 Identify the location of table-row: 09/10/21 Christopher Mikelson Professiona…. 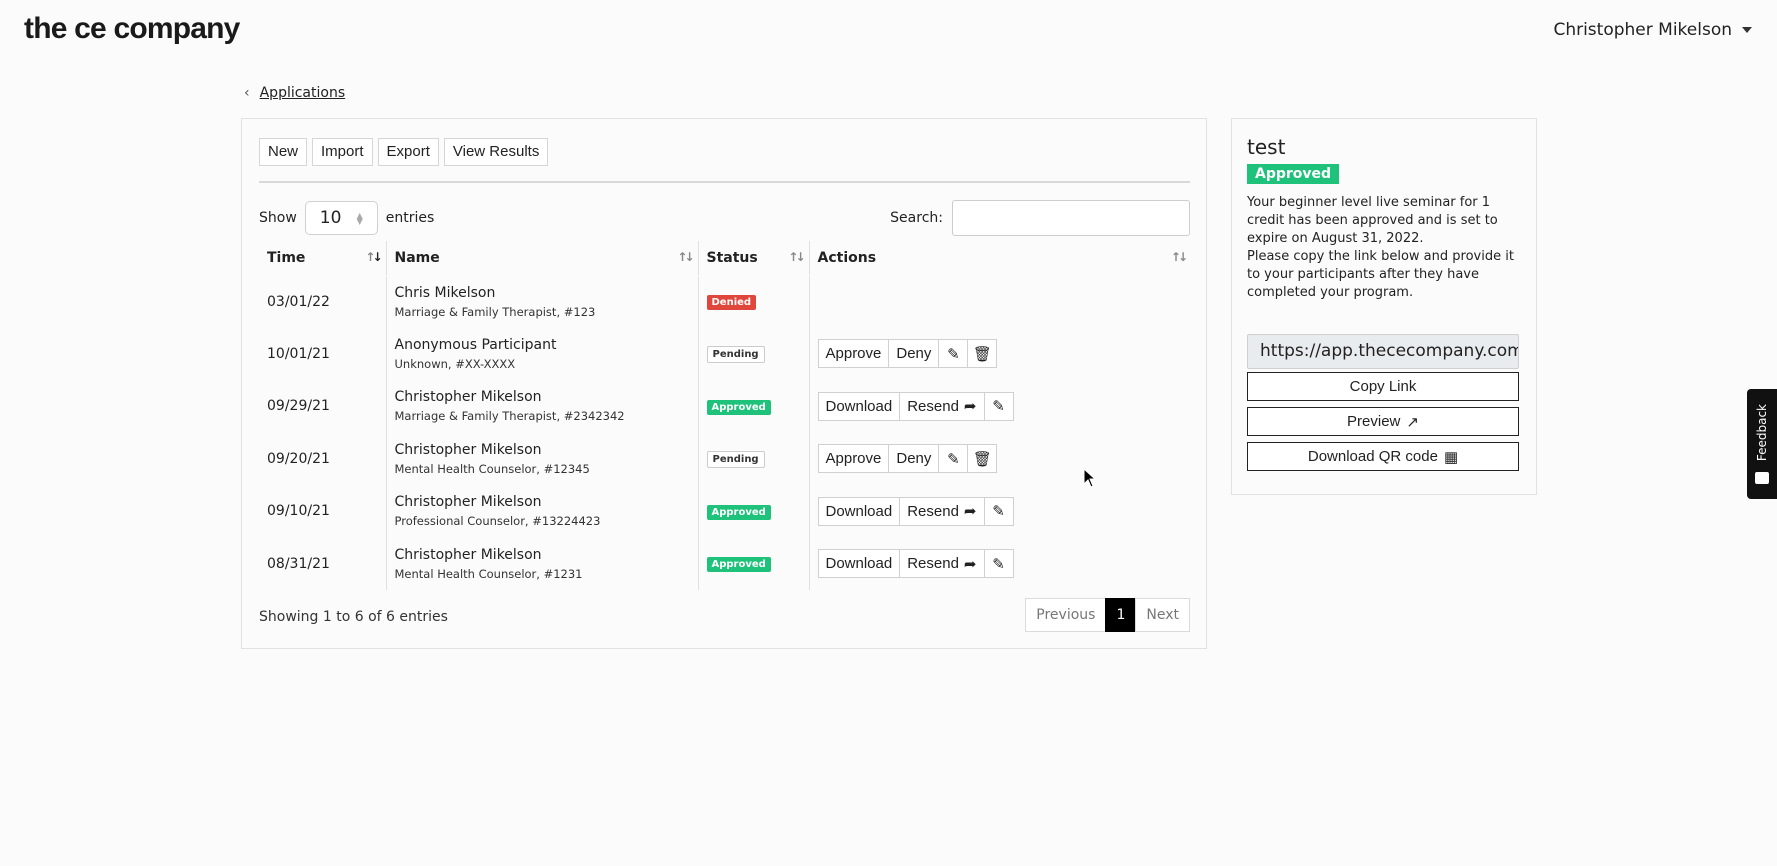
(725, 511).